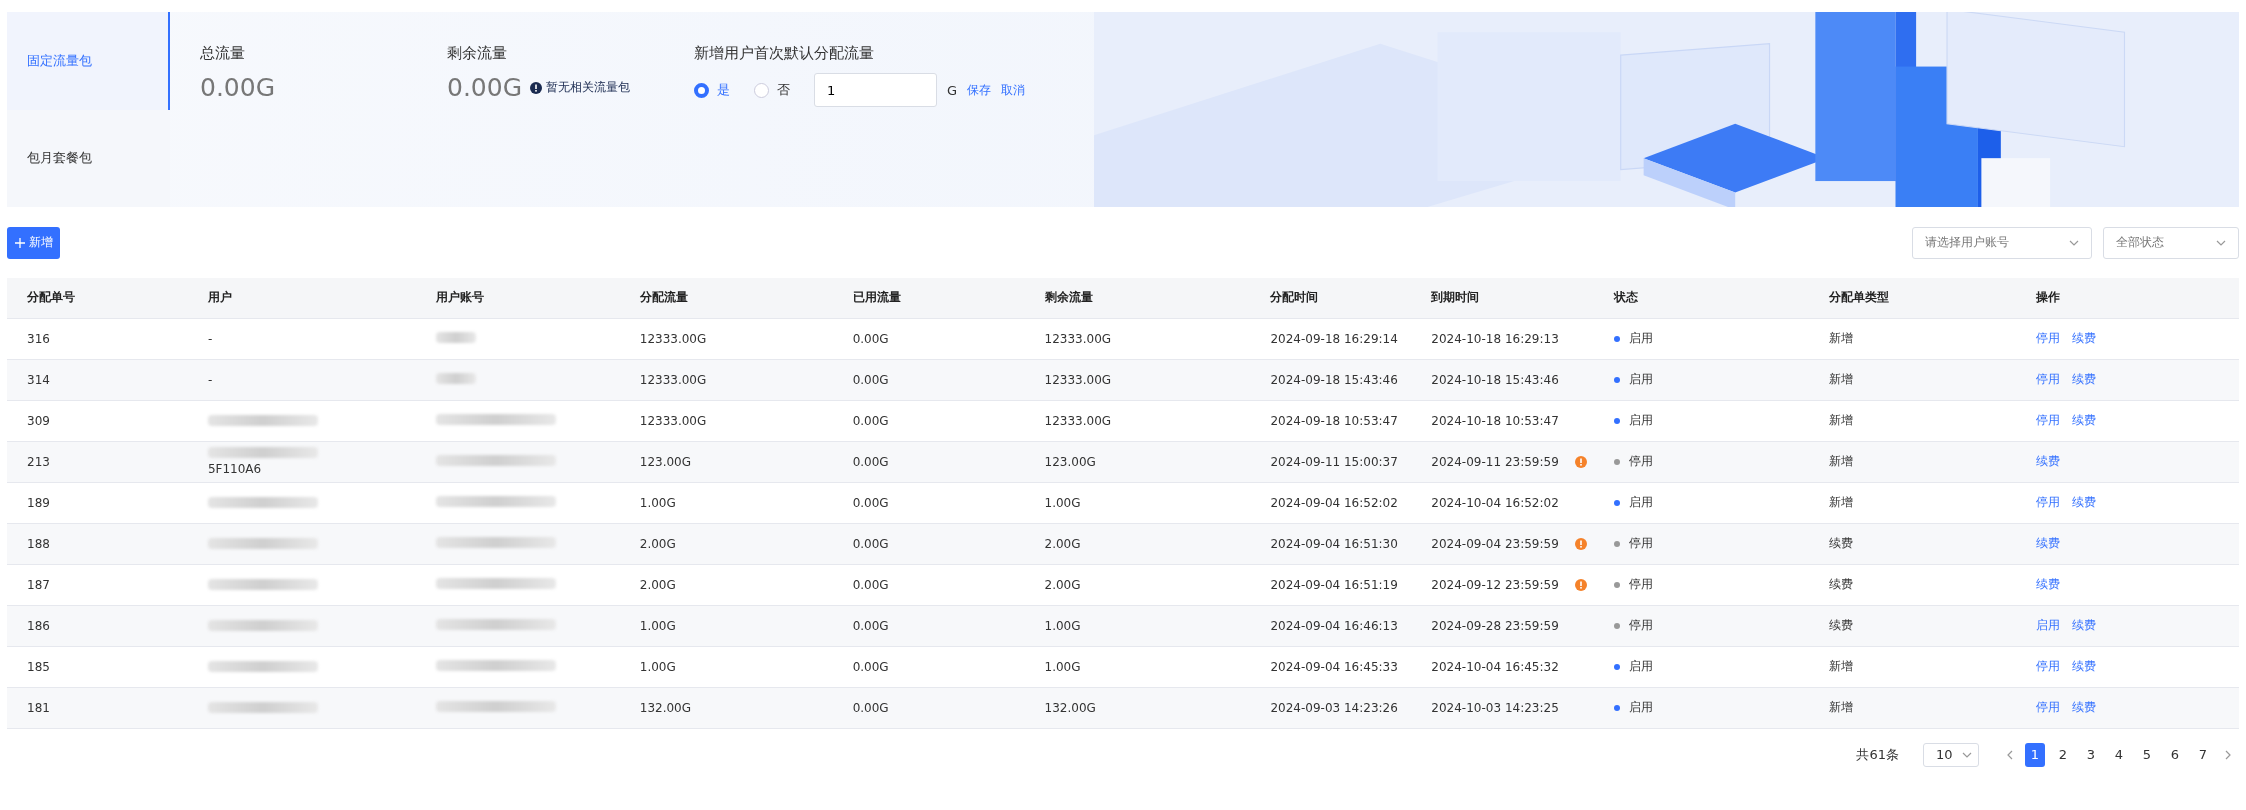  Describe the element at coordinates (301, 298) in the screenshot. I see `column-header: 用户` at that location.